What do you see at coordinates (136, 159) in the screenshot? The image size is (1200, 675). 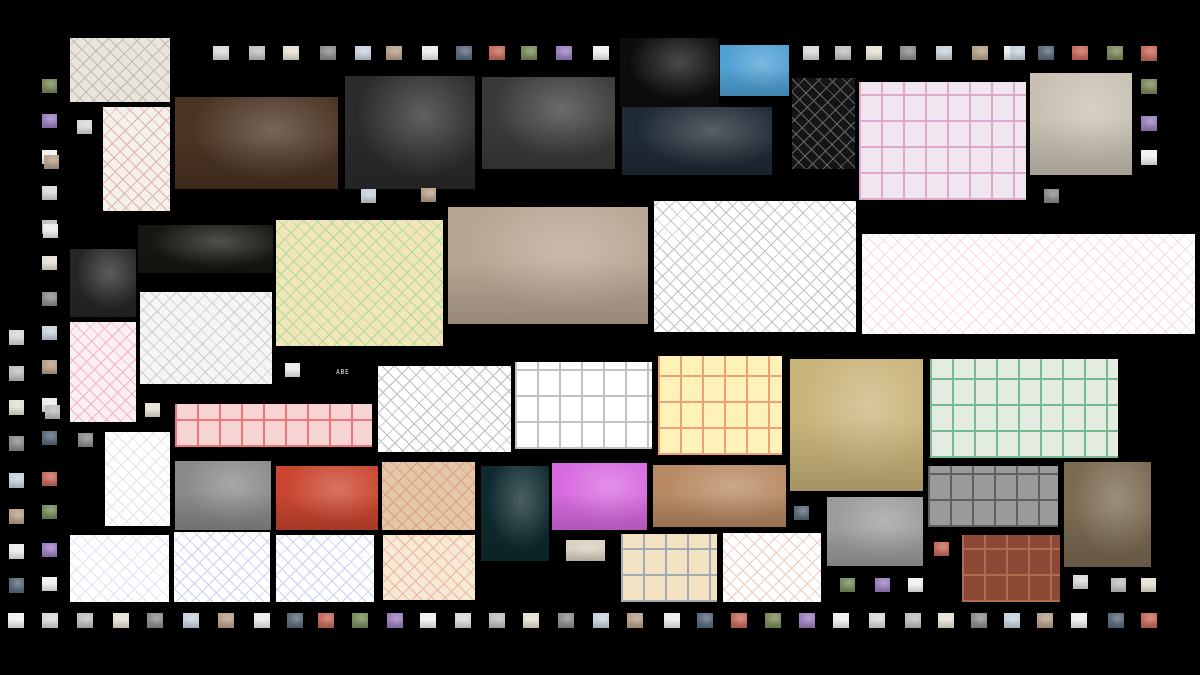 I see `tower-axonometric` at bounding box center [136, 159].